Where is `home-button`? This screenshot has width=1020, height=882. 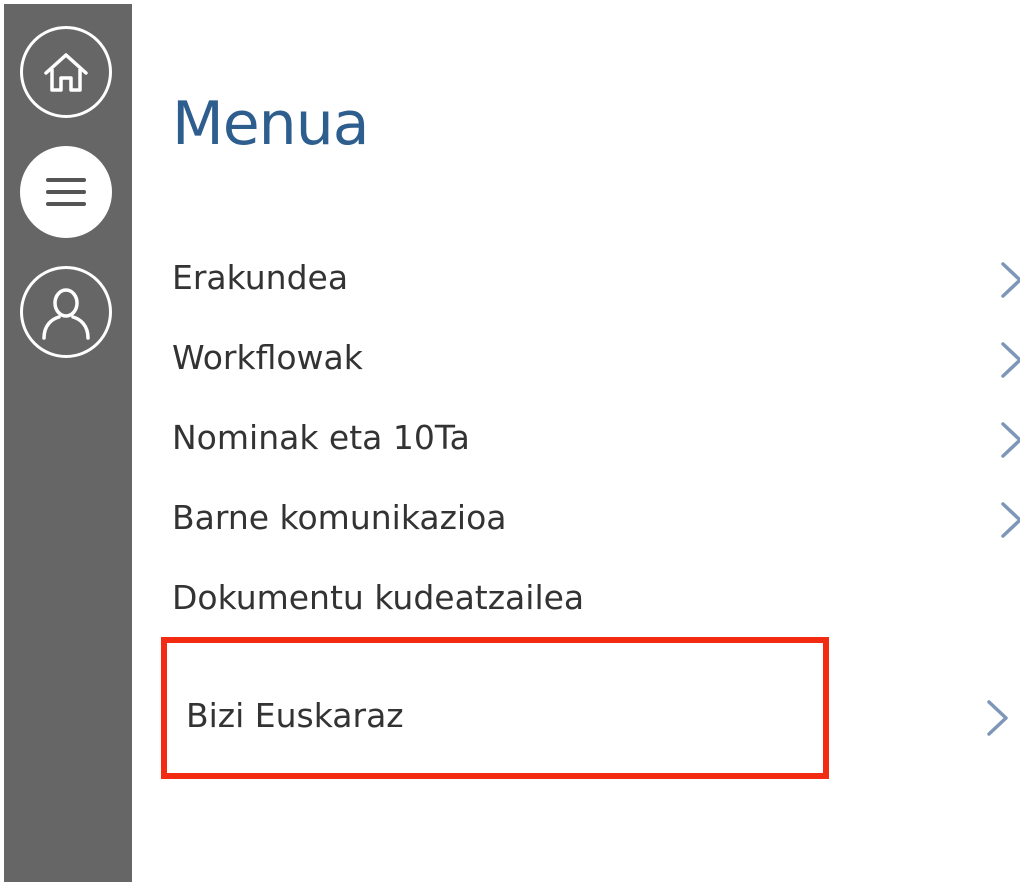 home-button is located at coordinates (66, 72).